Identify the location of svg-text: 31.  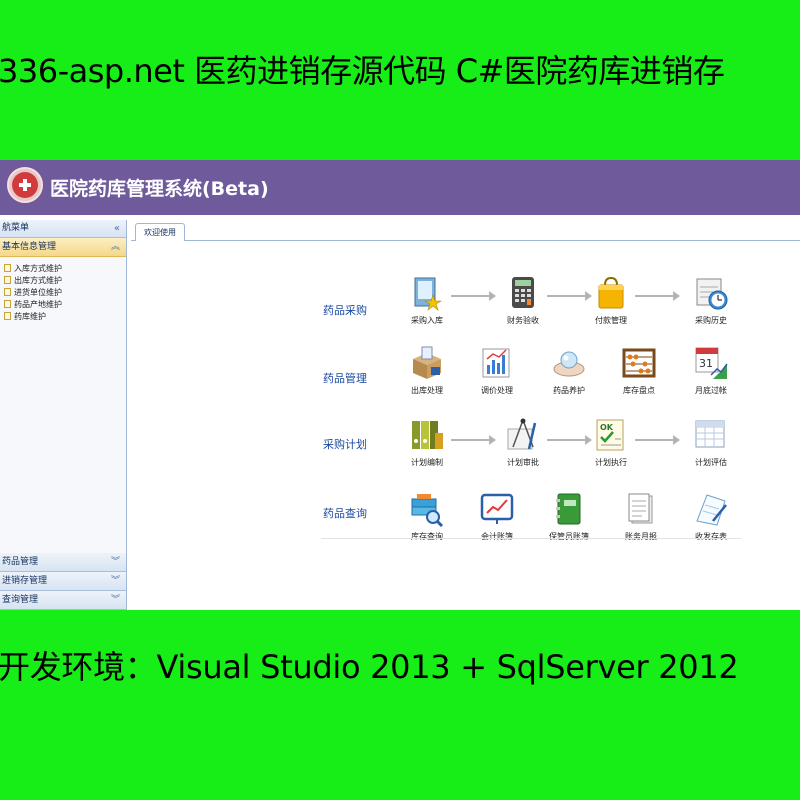
(706, 363).